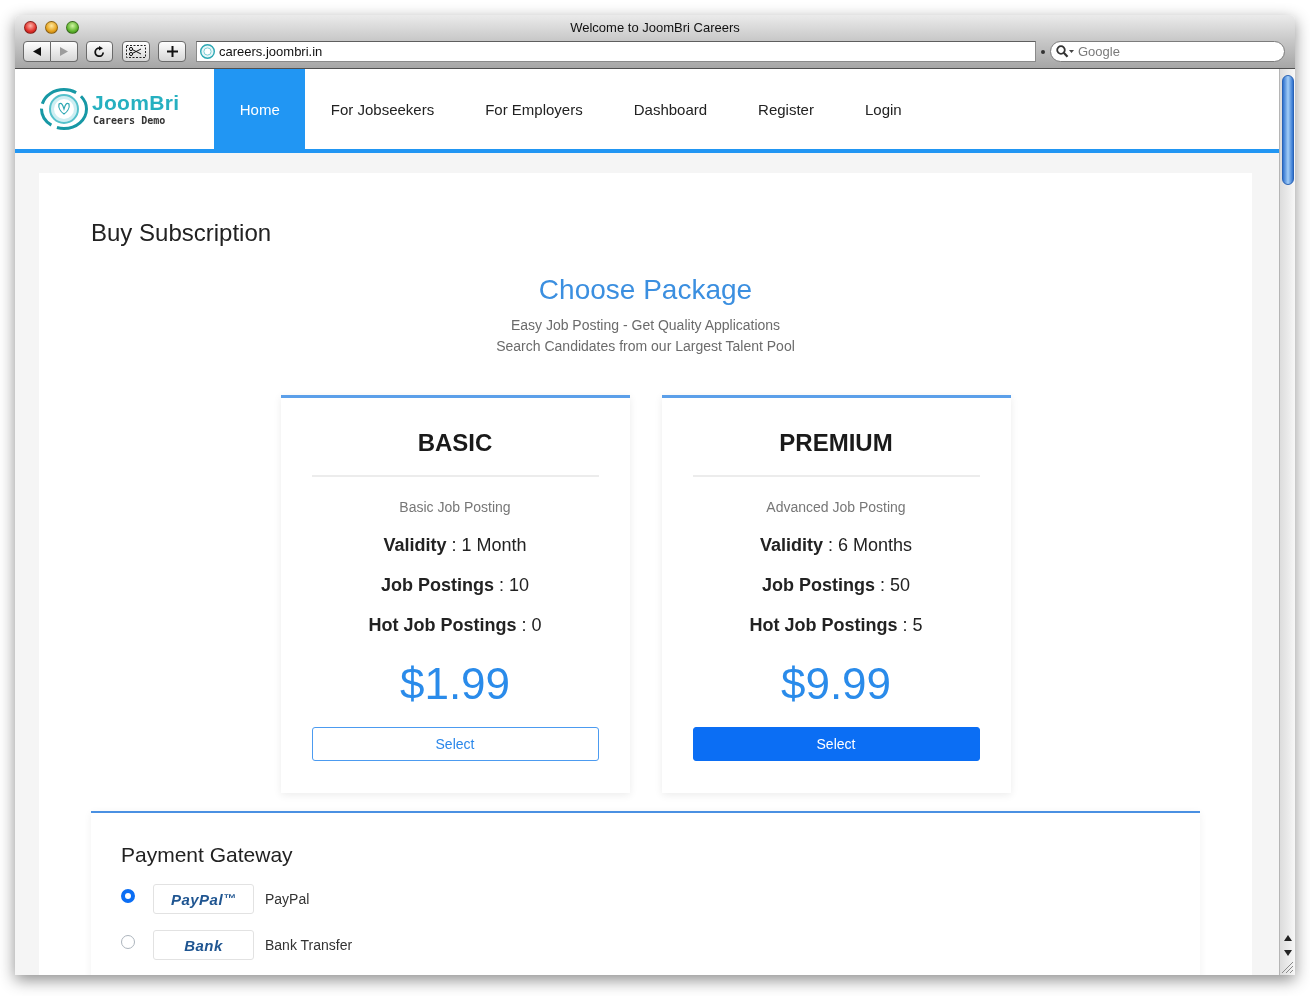 This screenshot has height=996, width=1310. What do you see at coordinates (1287, 130) in the screenshot?
I see `scrollbar-thumb` at bounding box center [1287, 130].